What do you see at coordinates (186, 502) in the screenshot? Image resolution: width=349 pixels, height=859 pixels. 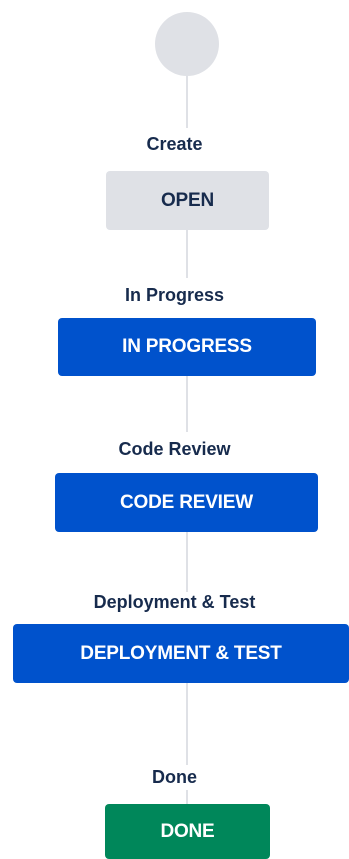 I see `status-code-review: CODE REVIEW` at bounding box center [186, 502].